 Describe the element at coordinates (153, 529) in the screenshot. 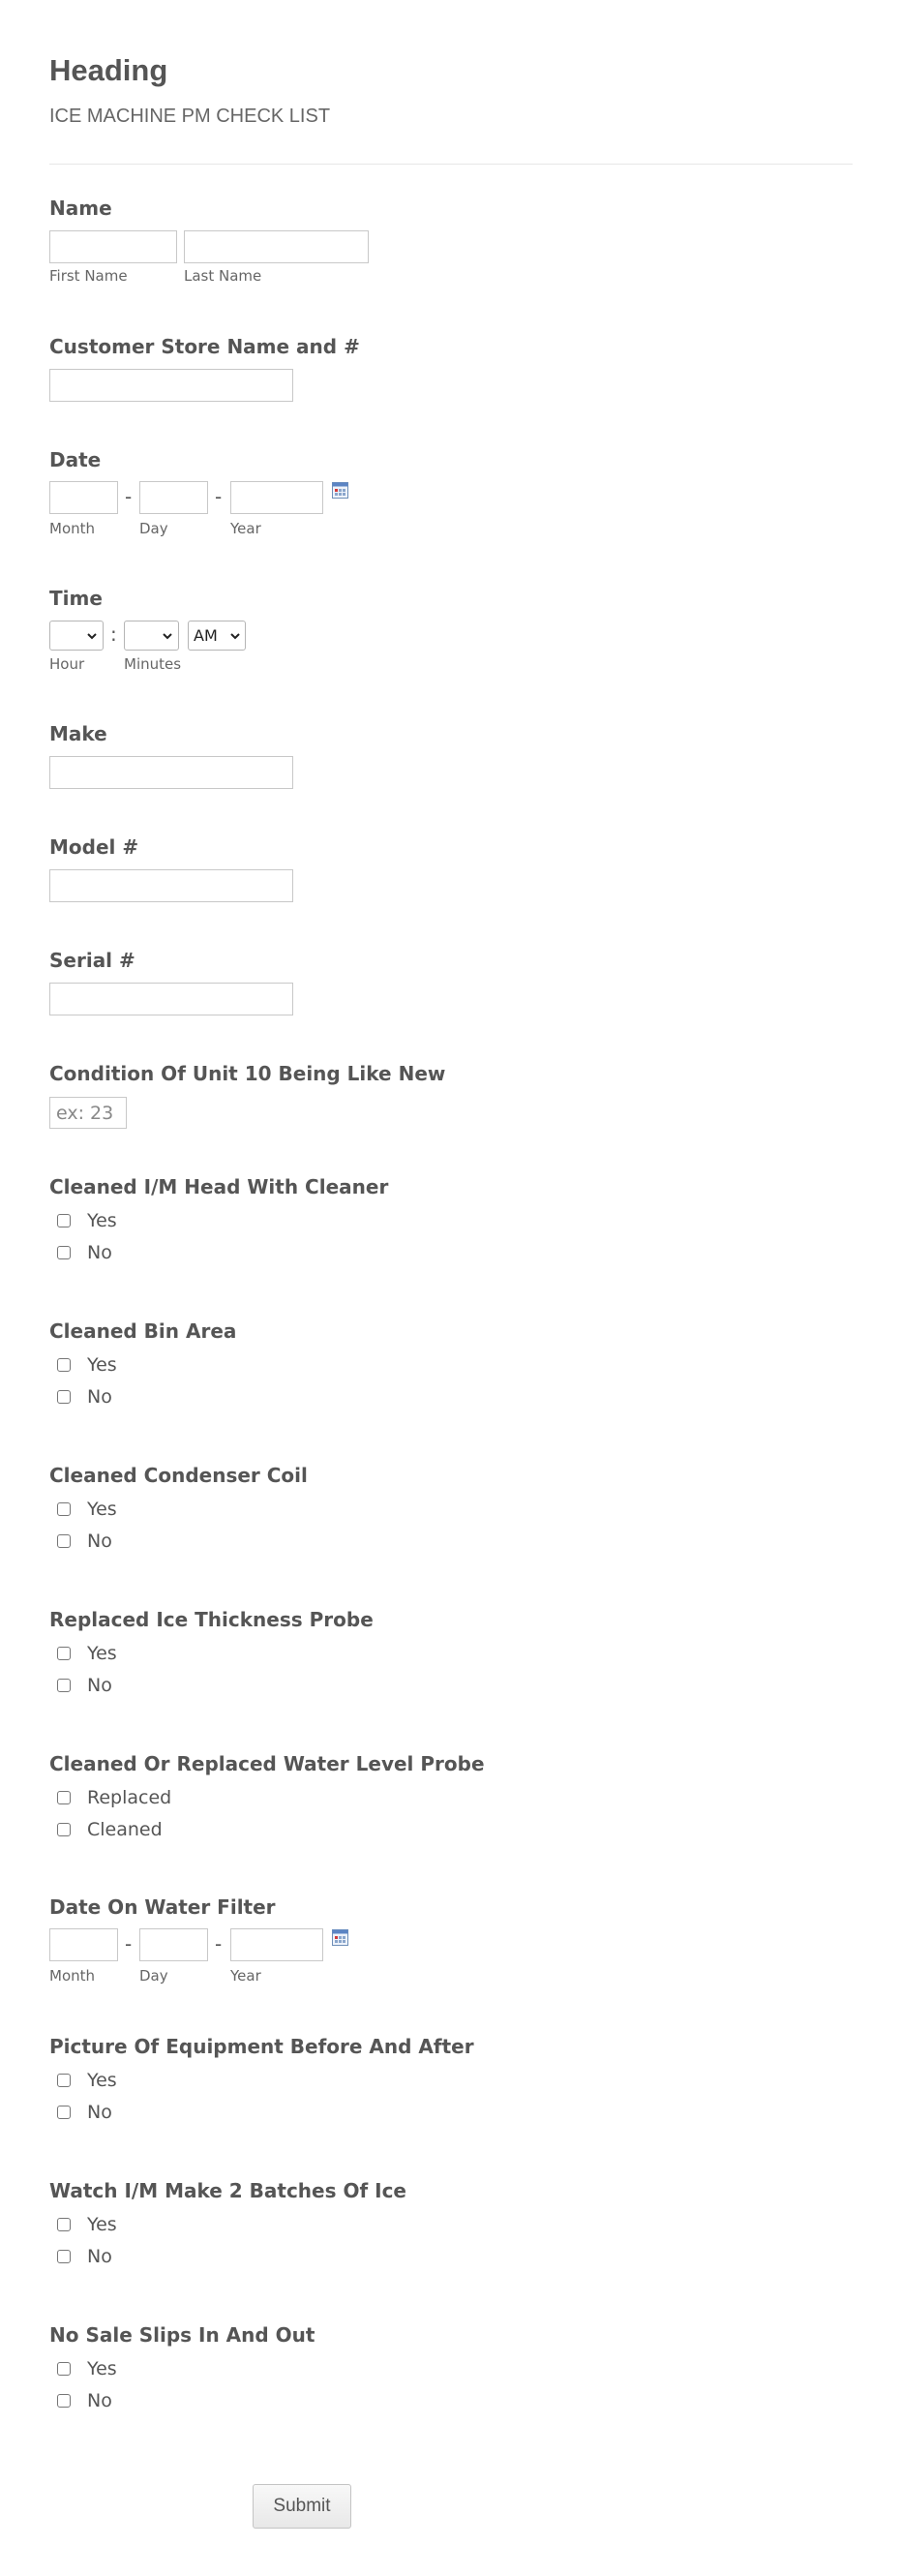

I see `date-day-sublabel: Day` at that location.